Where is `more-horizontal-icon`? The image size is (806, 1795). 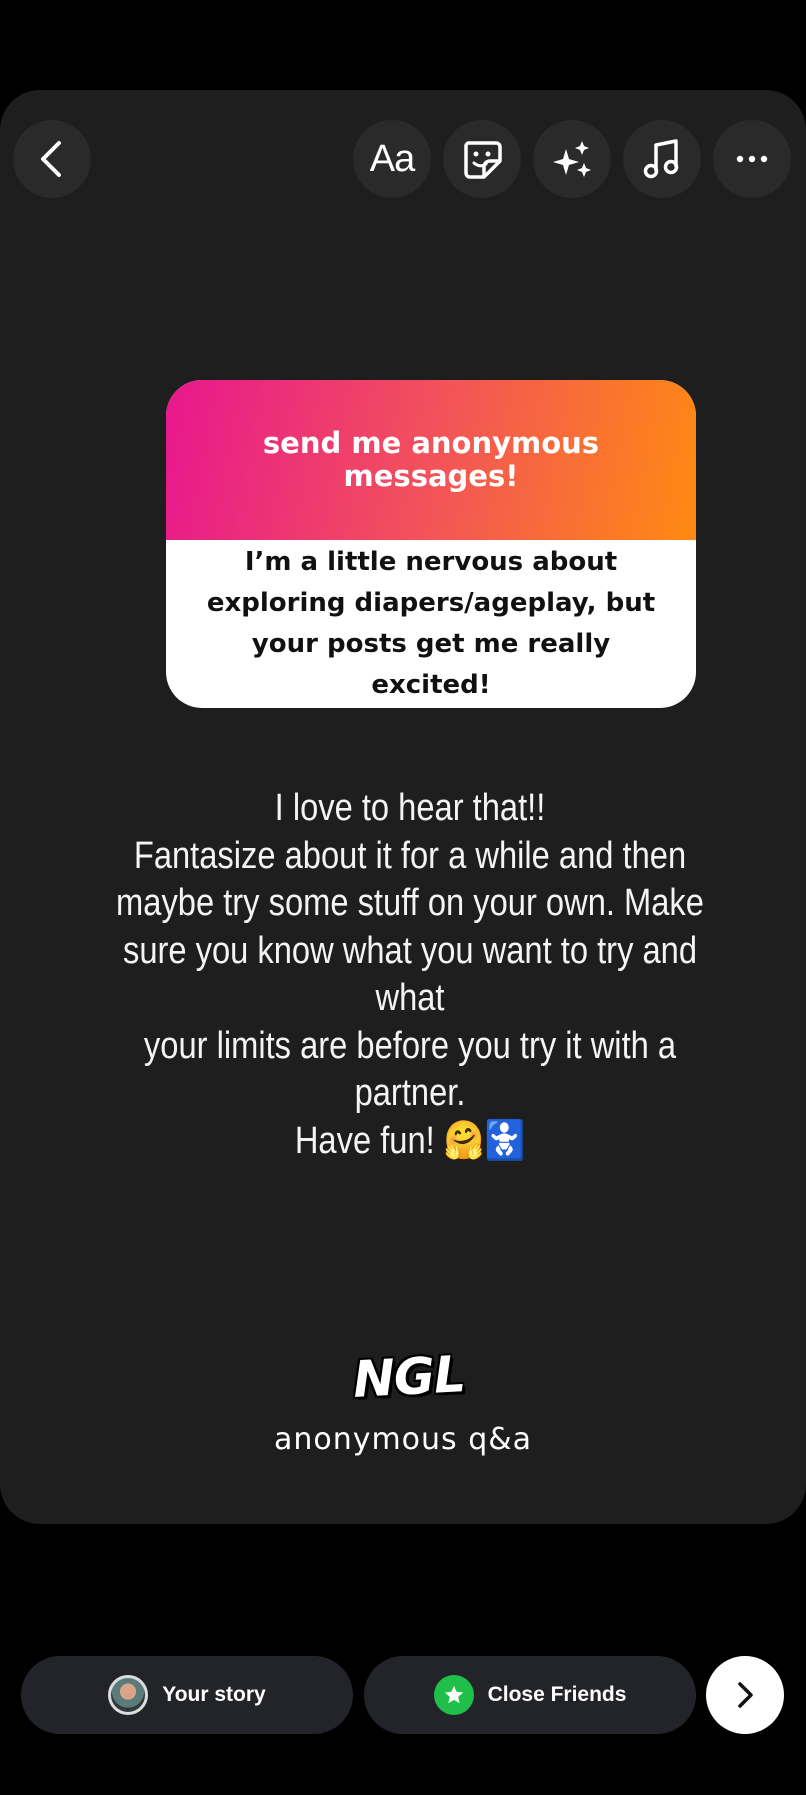 more-horizontal-icon is located at coordinates (752, 159).